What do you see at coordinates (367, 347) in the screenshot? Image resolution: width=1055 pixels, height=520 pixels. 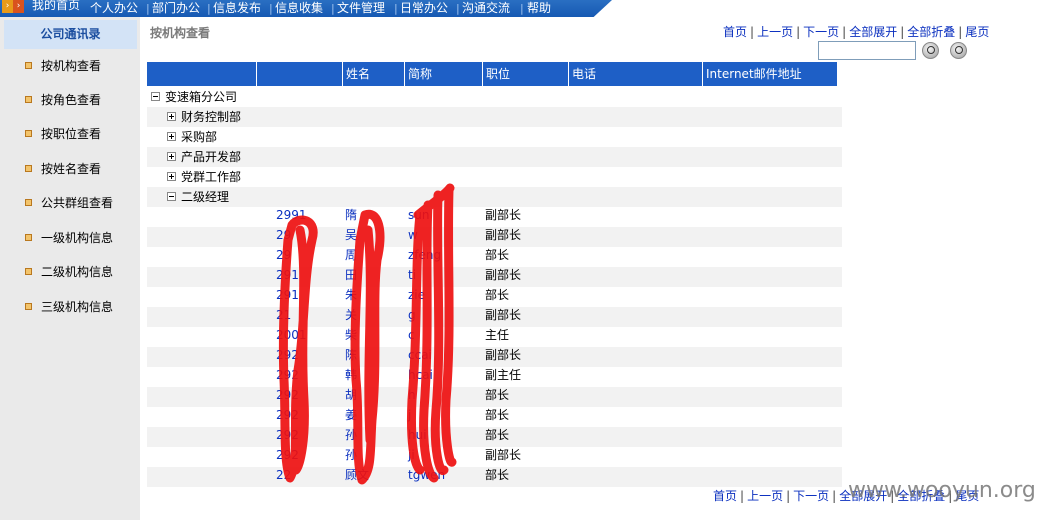 I see `redaction-scribble-name` at bounding box center [367, 347].